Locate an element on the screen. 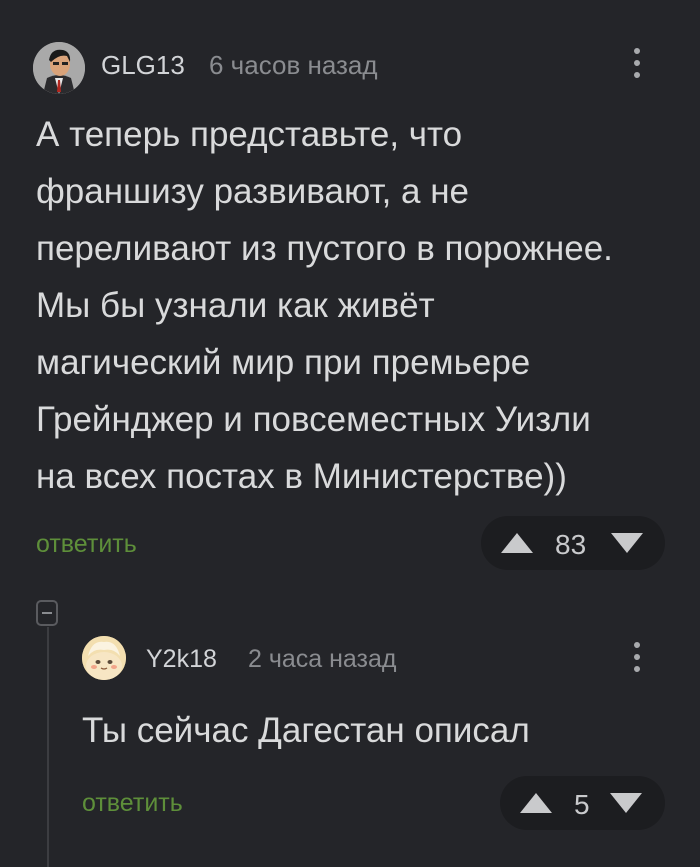 The image size is (700, 867). comment-line: Грейнджер и повсеместных Уизли is located at coordinates (313, 419).